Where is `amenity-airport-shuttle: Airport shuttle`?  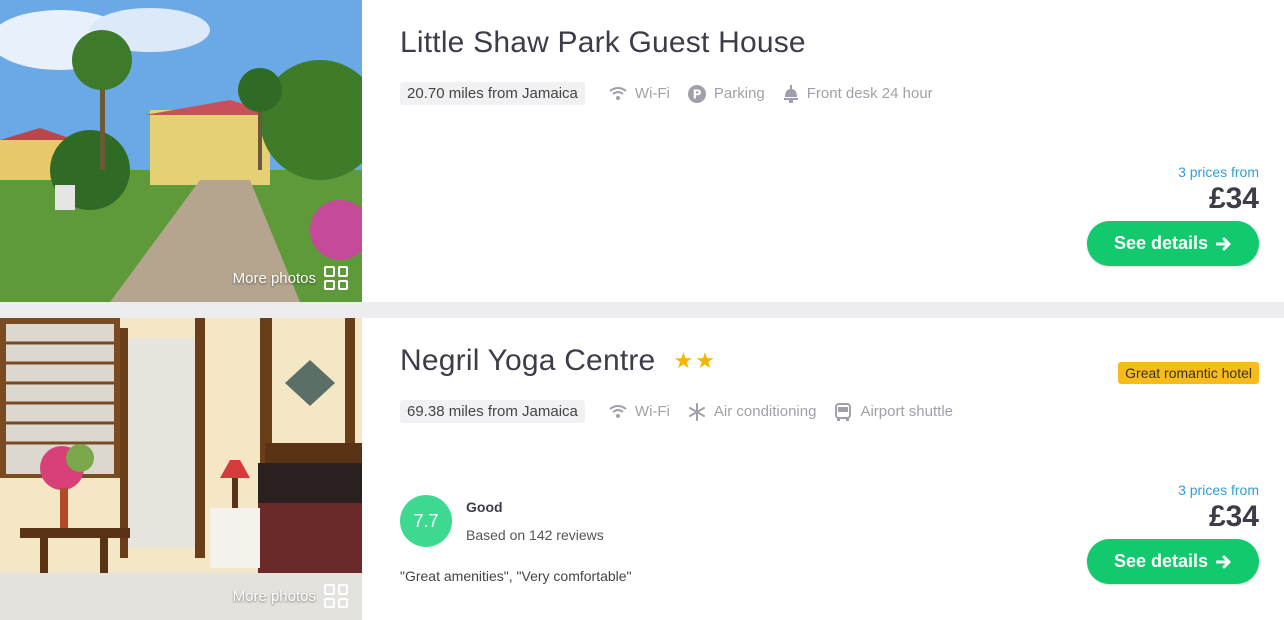 amenity-airport-shuttle: Airport shuttle is located at coordinates (893, 411).